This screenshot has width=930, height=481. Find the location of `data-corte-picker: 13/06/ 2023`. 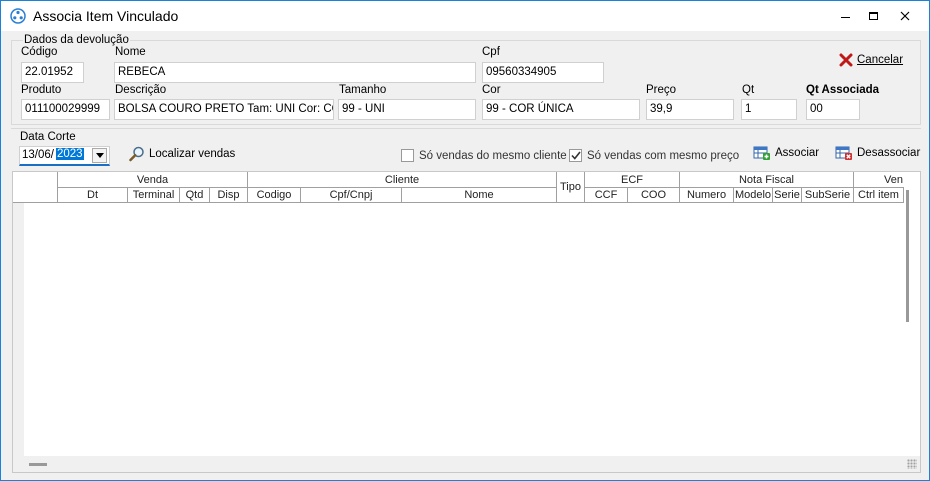

data-corte-picker: 13/06/ 2023 is located at coordinates (64, 156).